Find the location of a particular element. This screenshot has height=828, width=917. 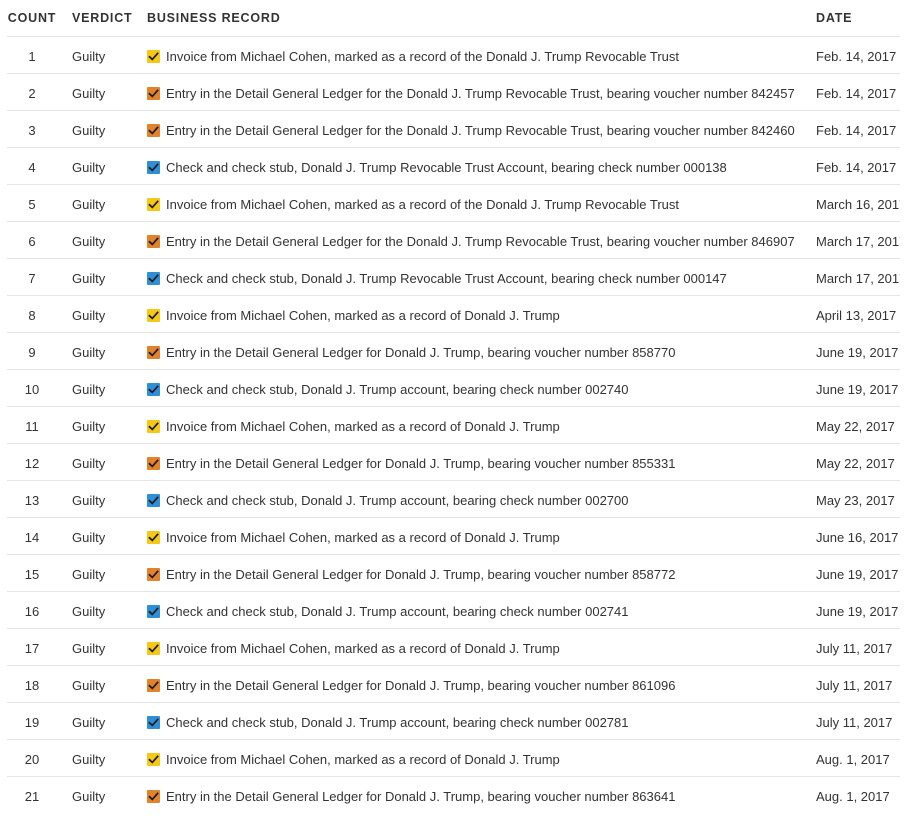

verdict-column-header: VERDICT is located at coordinates (102, 18).